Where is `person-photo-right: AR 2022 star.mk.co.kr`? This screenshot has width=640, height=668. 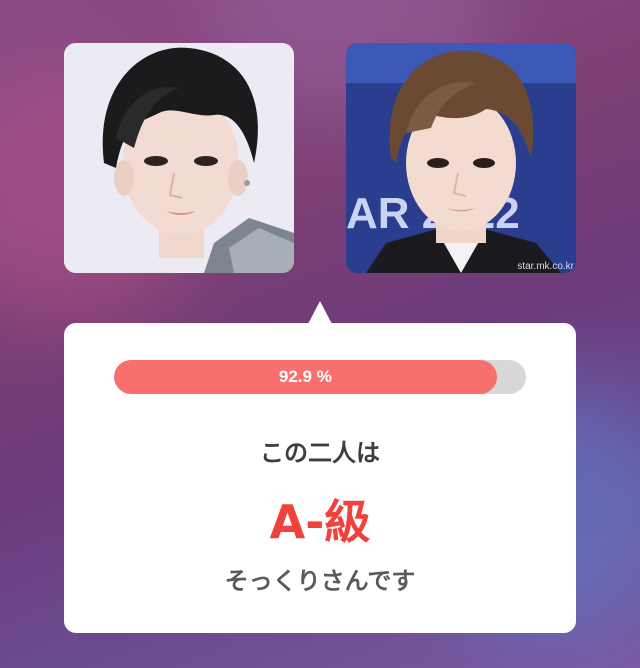
person-photo-right: AR 2022 star.mk.co.kr is located at coordinates (461, 158).